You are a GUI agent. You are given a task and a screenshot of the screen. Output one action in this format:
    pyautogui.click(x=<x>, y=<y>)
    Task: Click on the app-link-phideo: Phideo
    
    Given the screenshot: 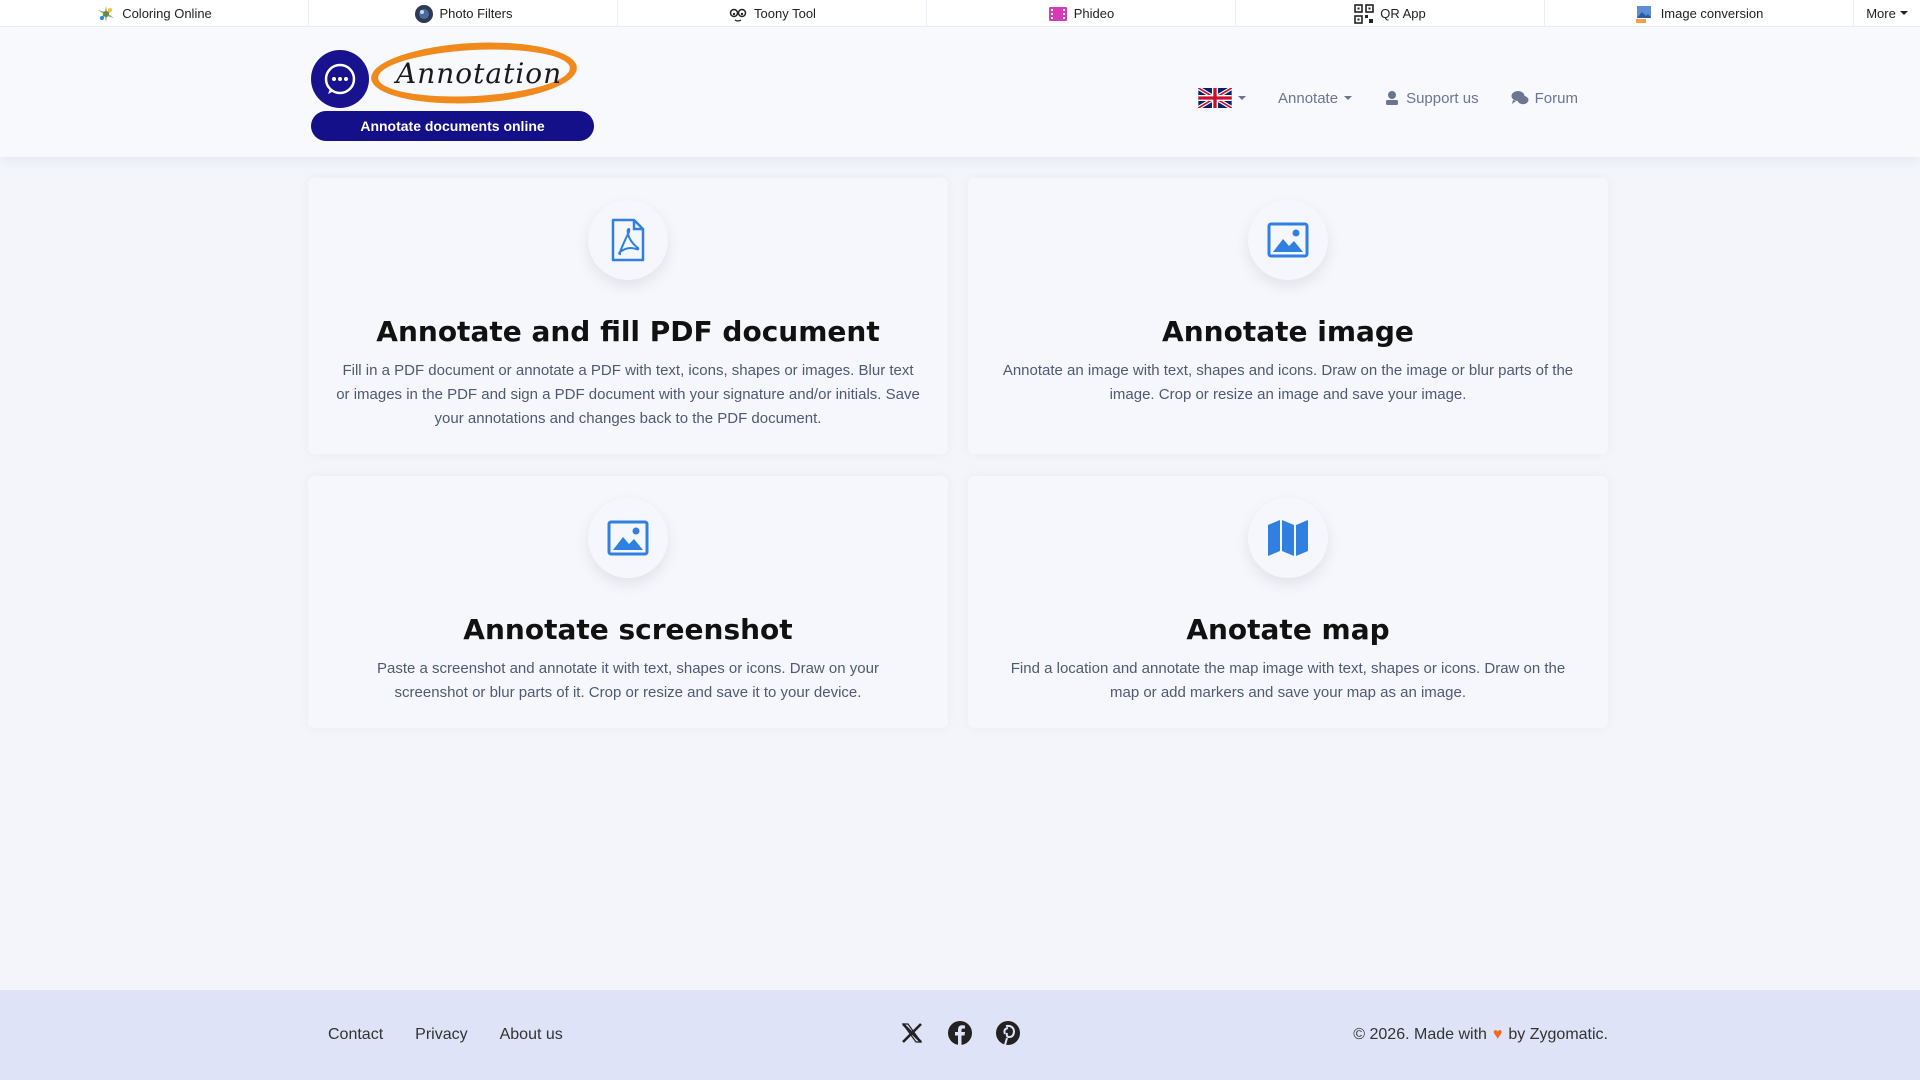 What is the action you would take?
    pyautogui.click(x=1081, y=13)
    